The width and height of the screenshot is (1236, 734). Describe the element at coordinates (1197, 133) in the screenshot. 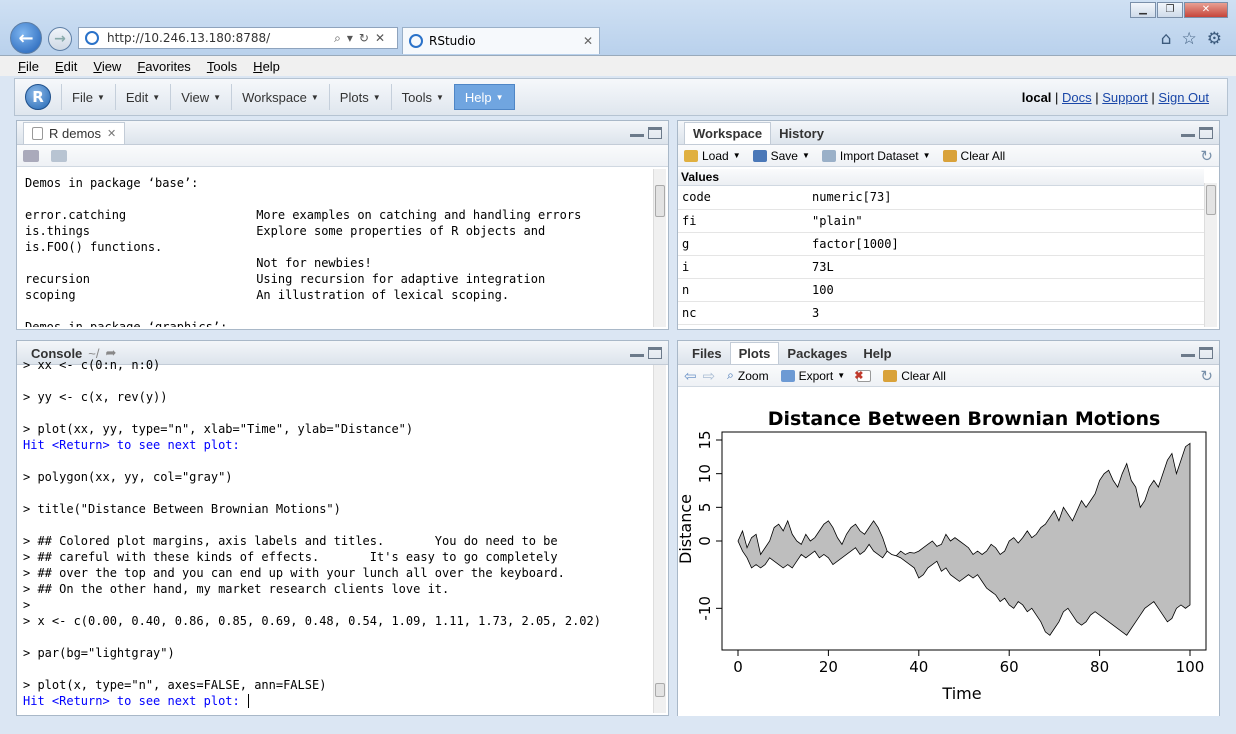

I see `workspace-pane-controls` at that location.